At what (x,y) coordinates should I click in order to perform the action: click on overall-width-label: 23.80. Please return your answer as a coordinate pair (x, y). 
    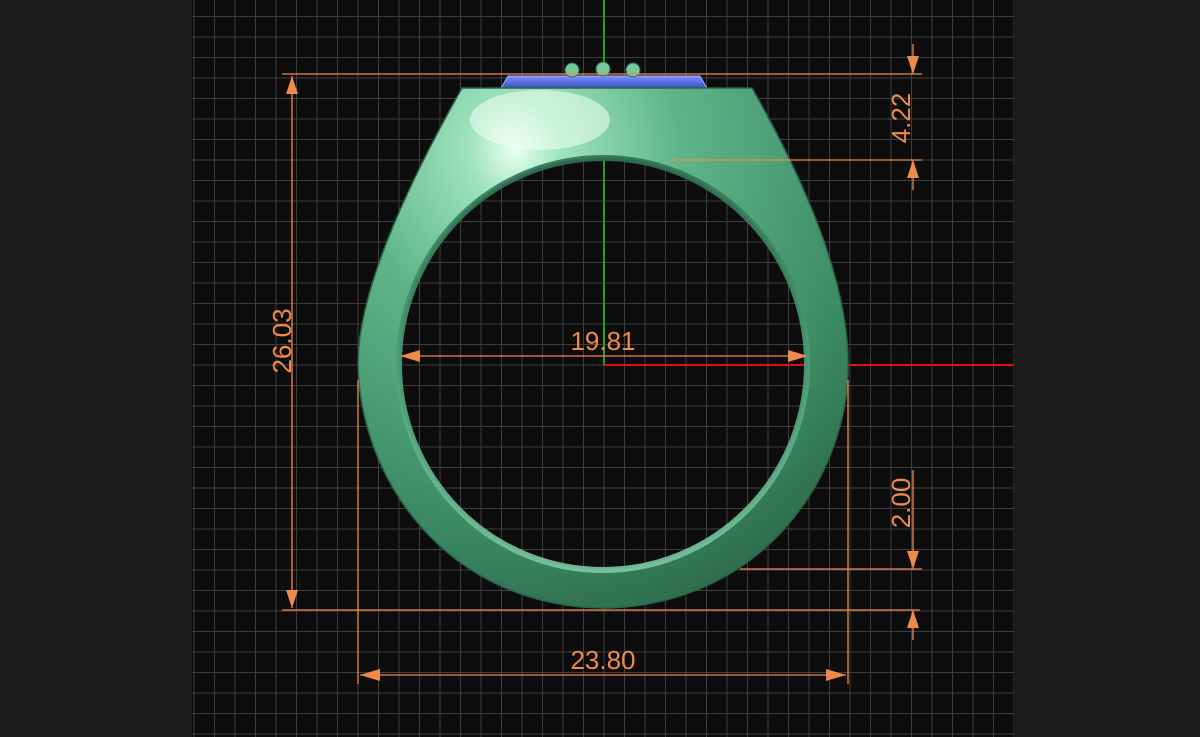
    Looking at the image, I should click on (602, 660).